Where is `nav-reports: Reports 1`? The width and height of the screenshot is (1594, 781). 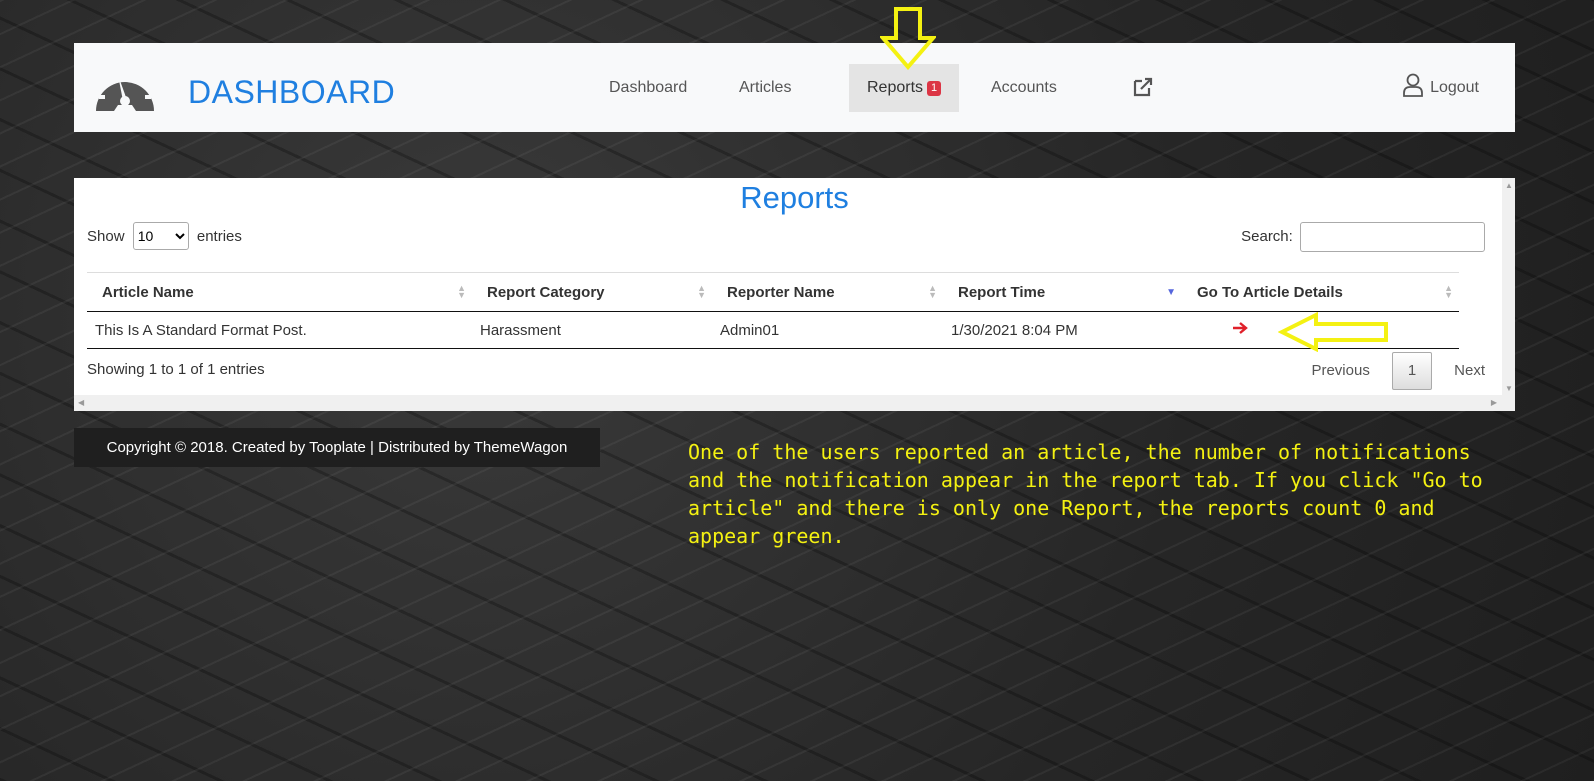
nav-reports: Reports 1 is located at coordinates (904, 88).